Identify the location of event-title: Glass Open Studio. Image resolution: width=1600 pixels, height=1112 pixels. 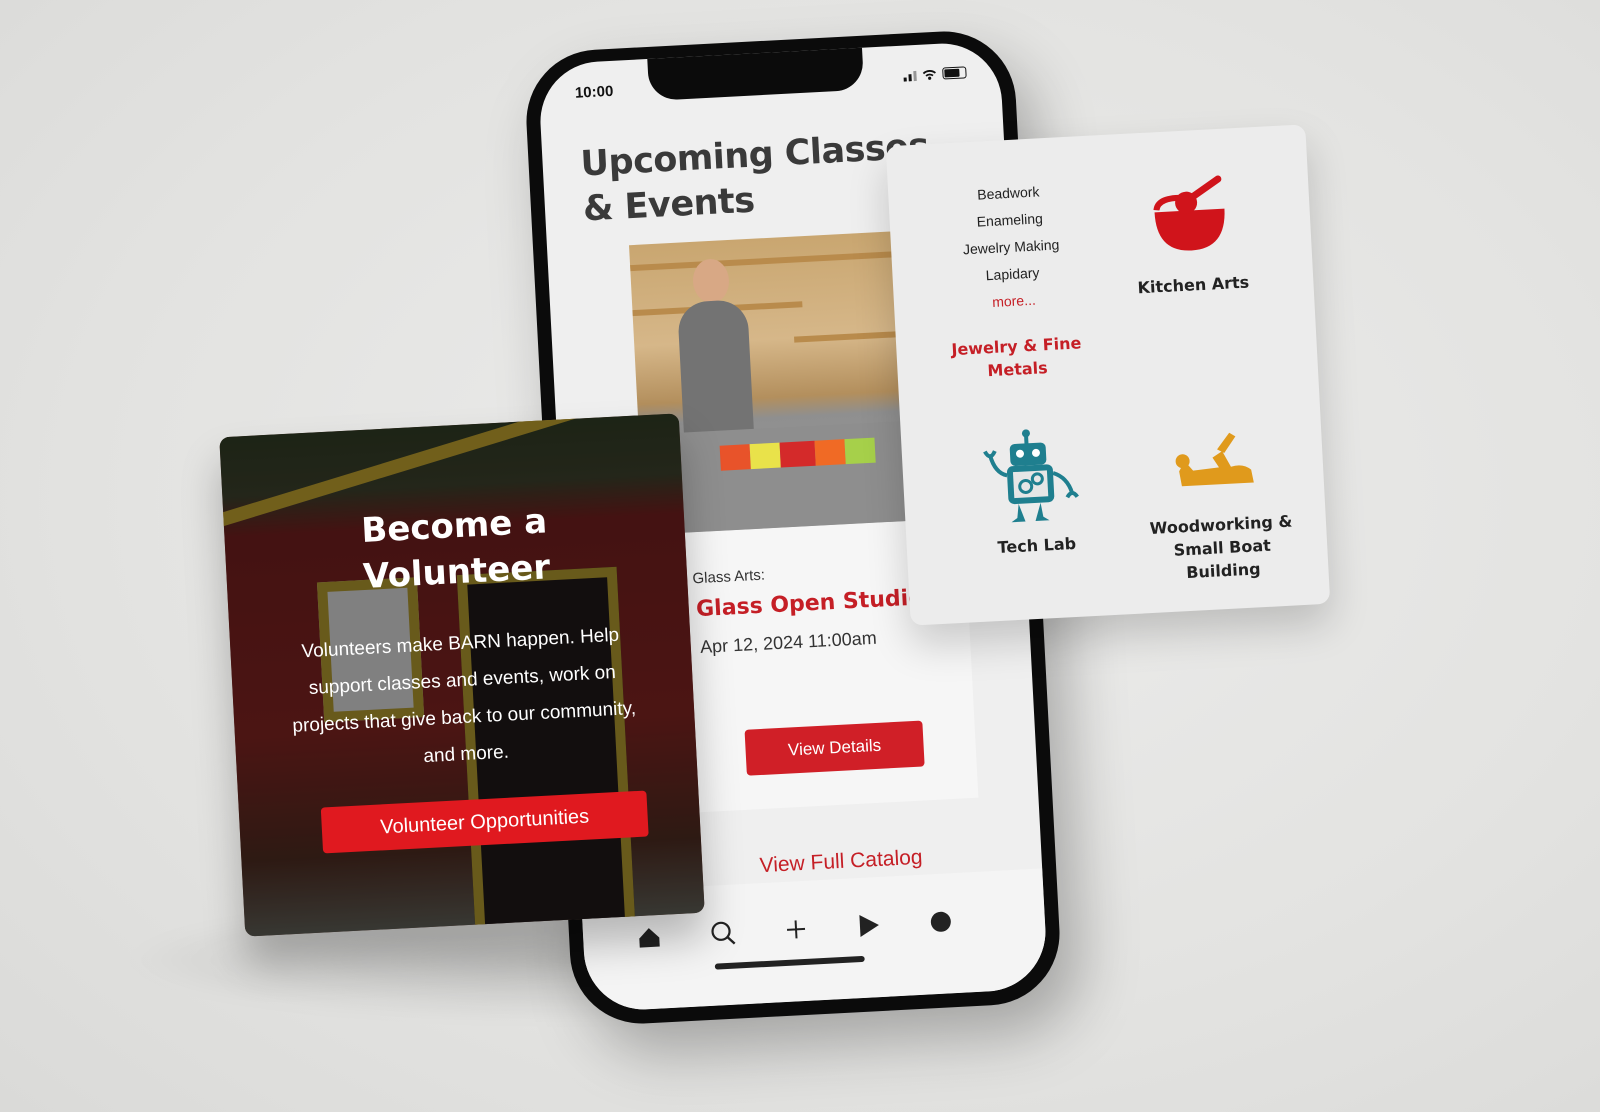
(810, 603).